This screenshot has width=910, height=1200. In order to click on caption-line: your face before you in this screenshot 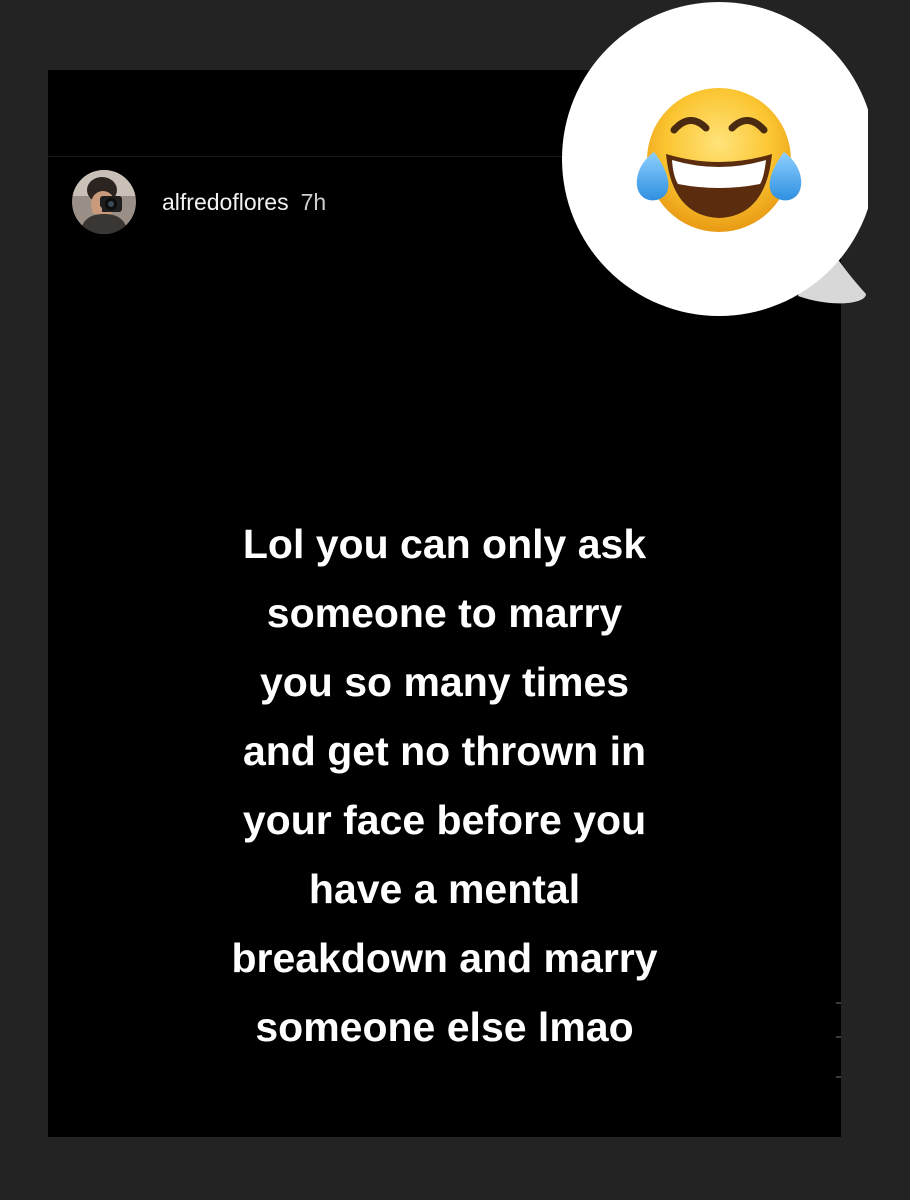, I will do `click(444, 820)`.